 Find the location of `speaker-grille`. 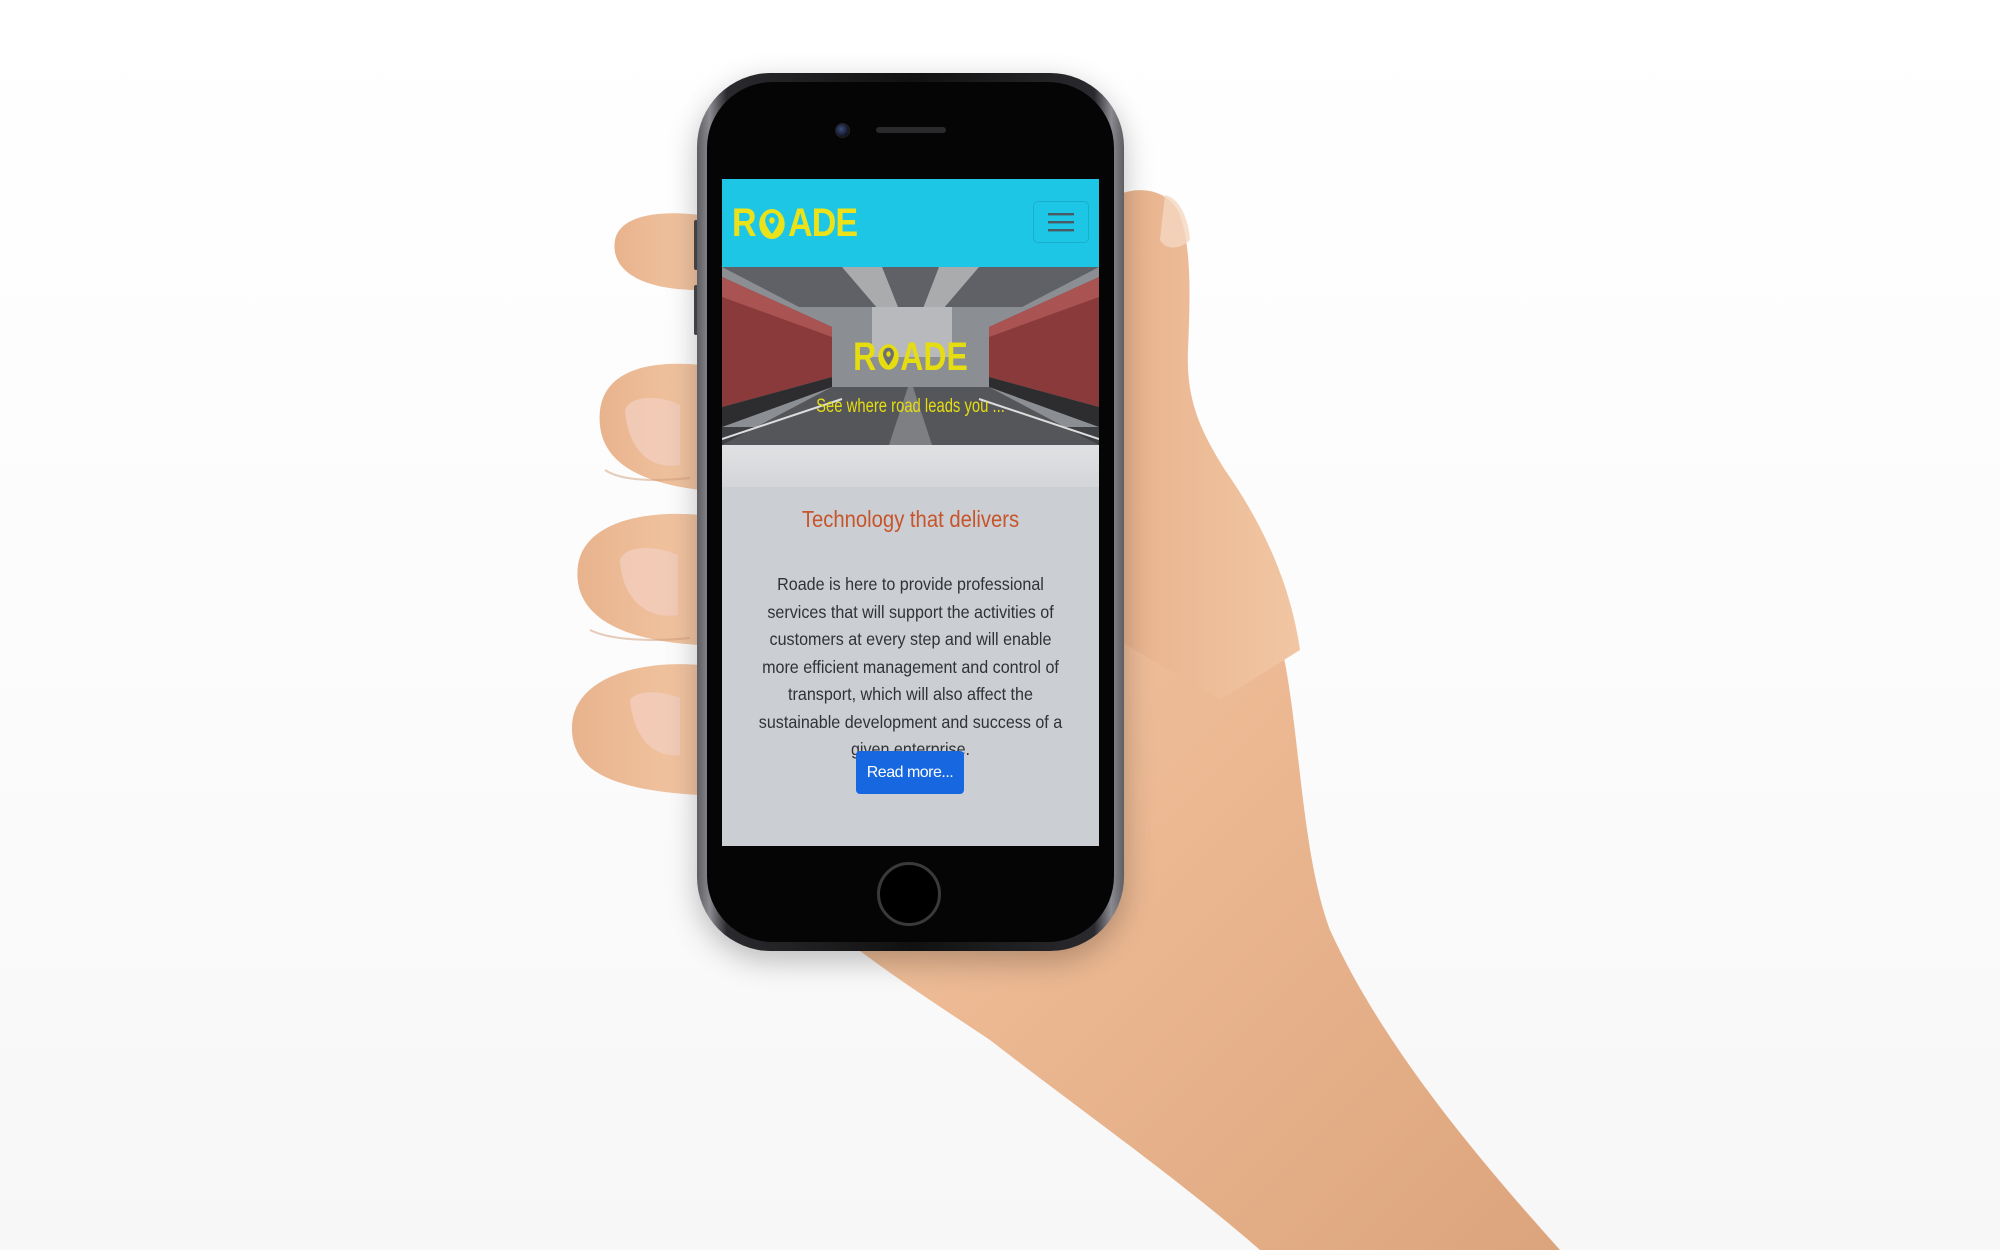

speaker-grille is located at coordinates (911, 130).